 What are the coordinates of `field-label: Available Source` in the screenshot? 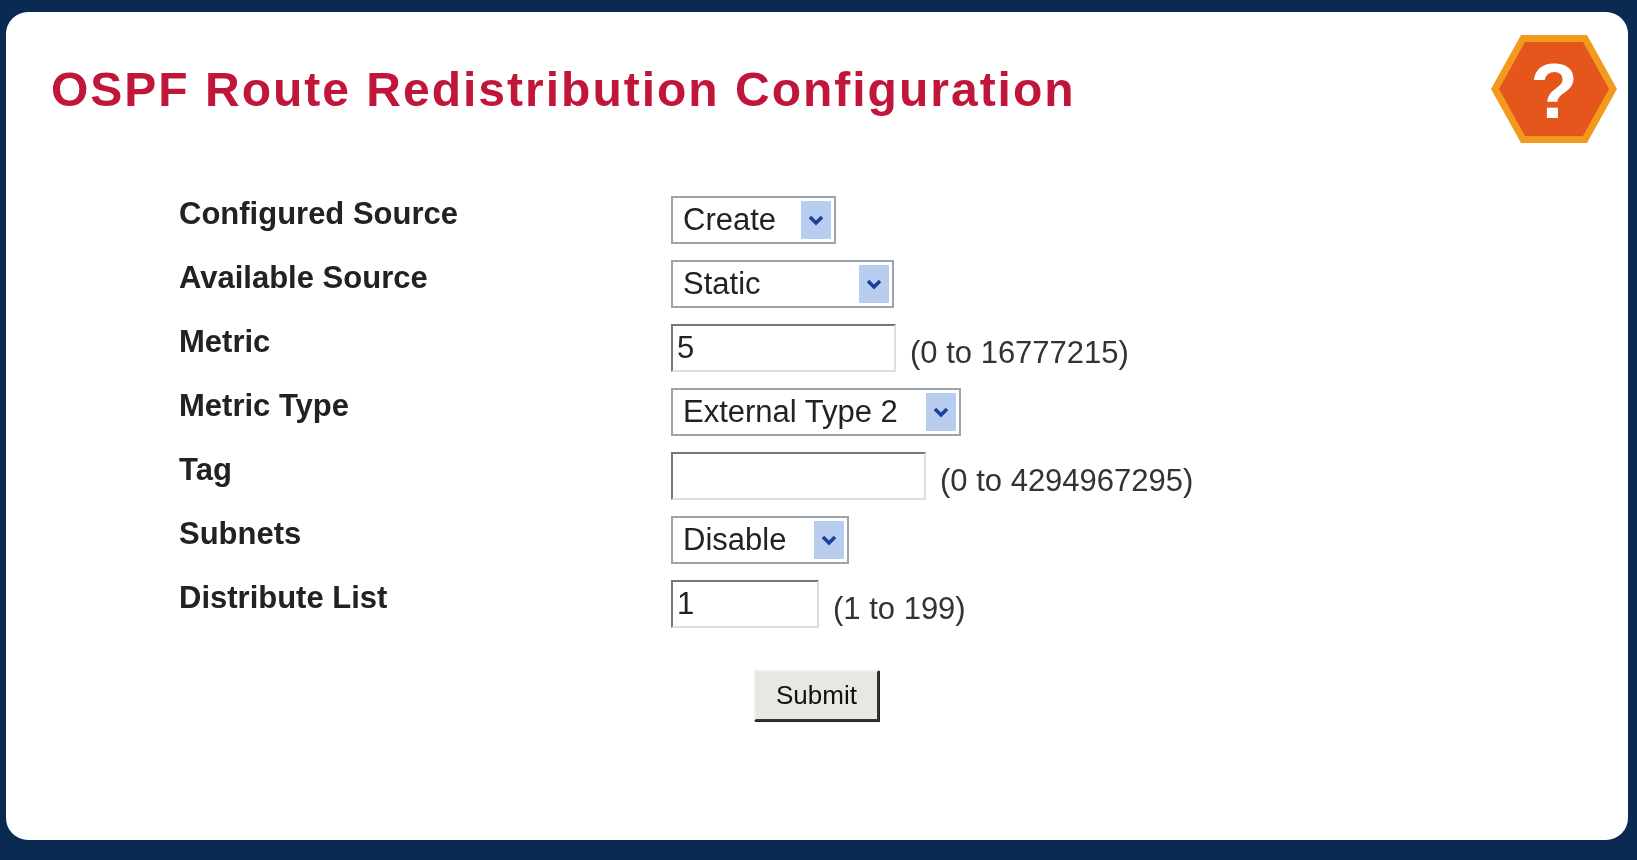 It's located at (304, 278).